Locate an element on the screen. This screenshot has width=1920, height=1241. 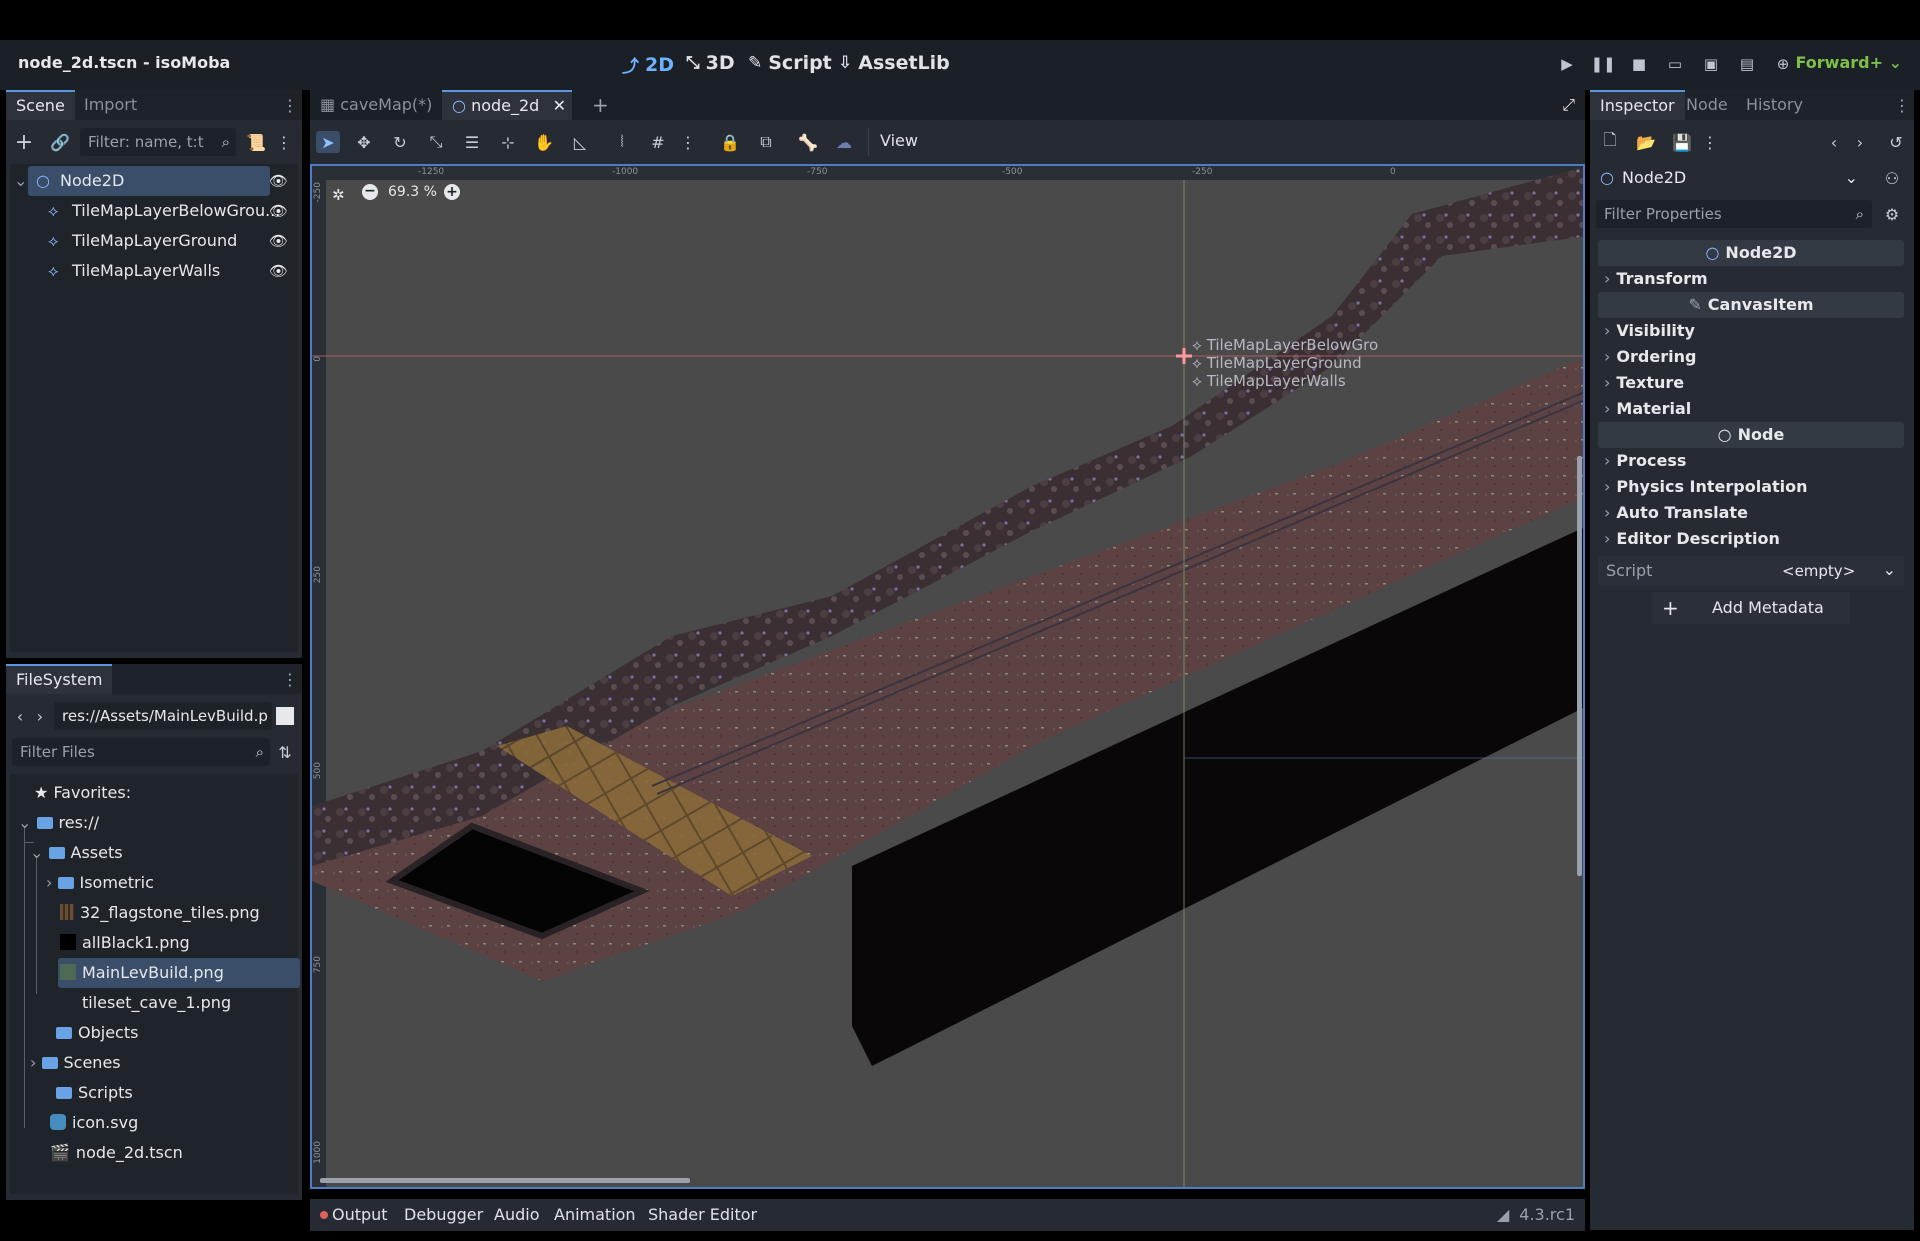
rotate-mode-icon: ↻ is located at coordinates (400, 142).